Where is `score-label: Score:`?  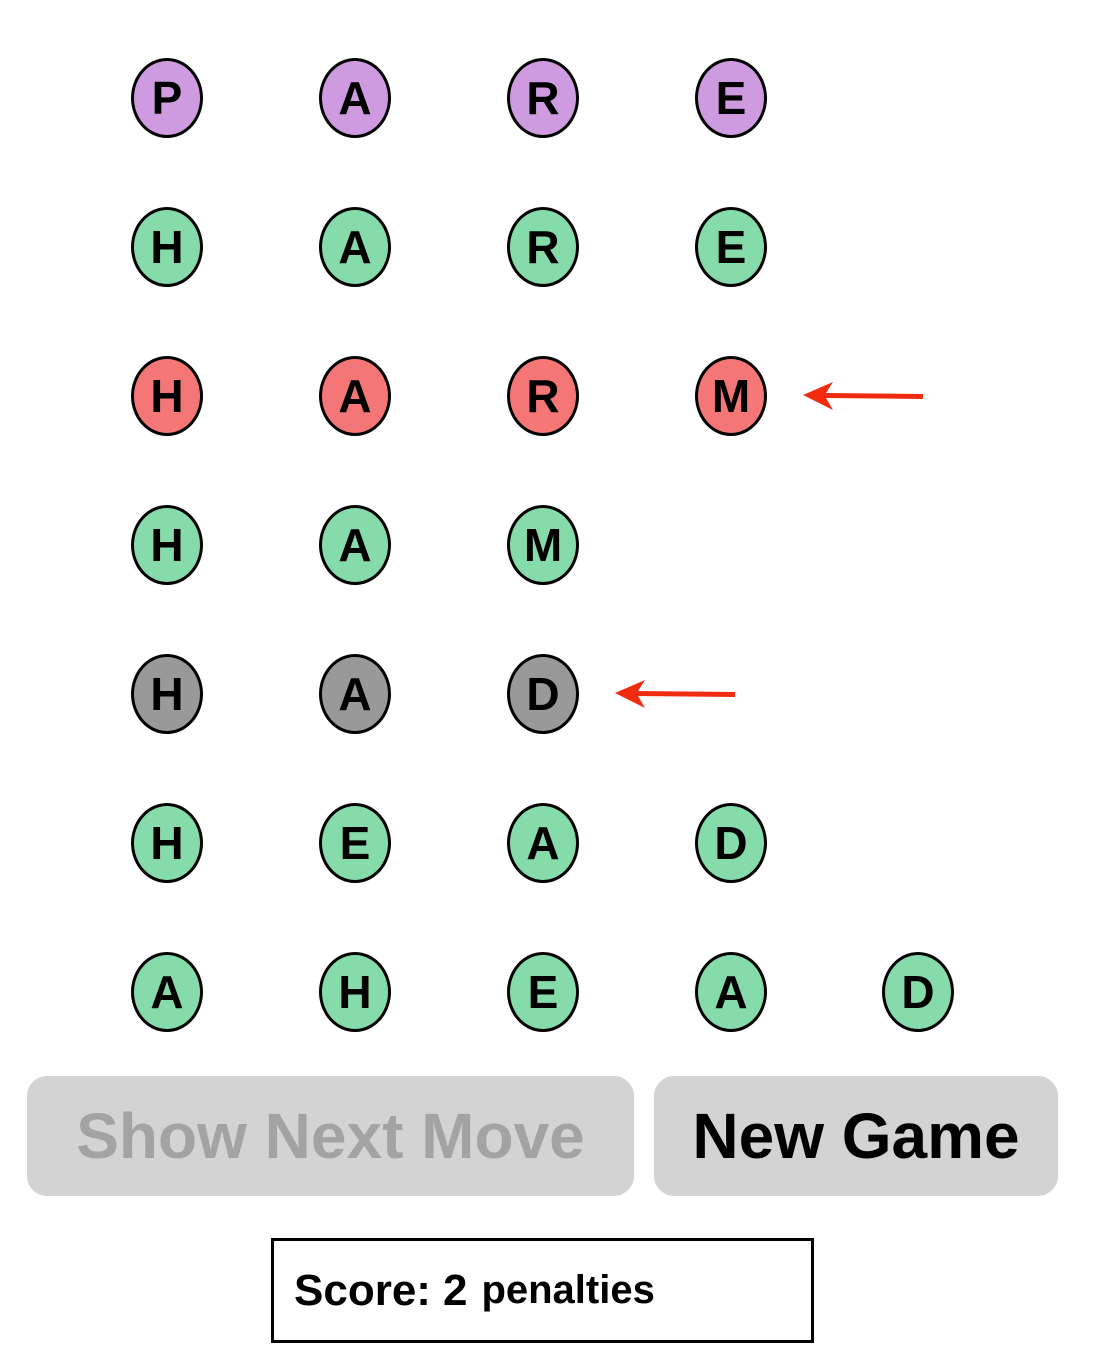
score-label: Score: is located at coordinates (362, 1290).